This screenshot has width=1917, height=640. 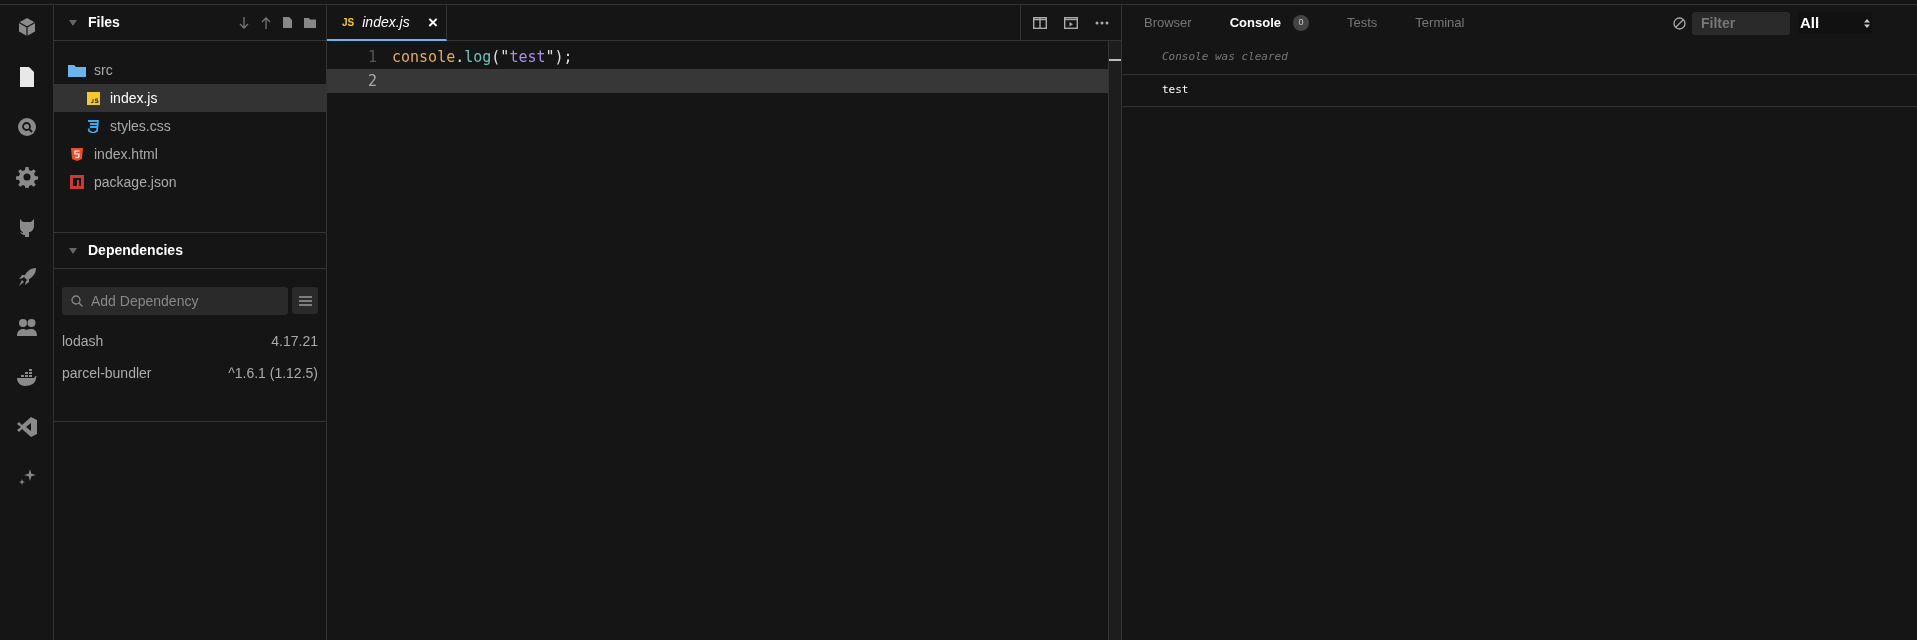 What do you see at coordinates (1040, 22) in the screenshot?
I see `split-view-icon` at bounding box center [1040, 22].